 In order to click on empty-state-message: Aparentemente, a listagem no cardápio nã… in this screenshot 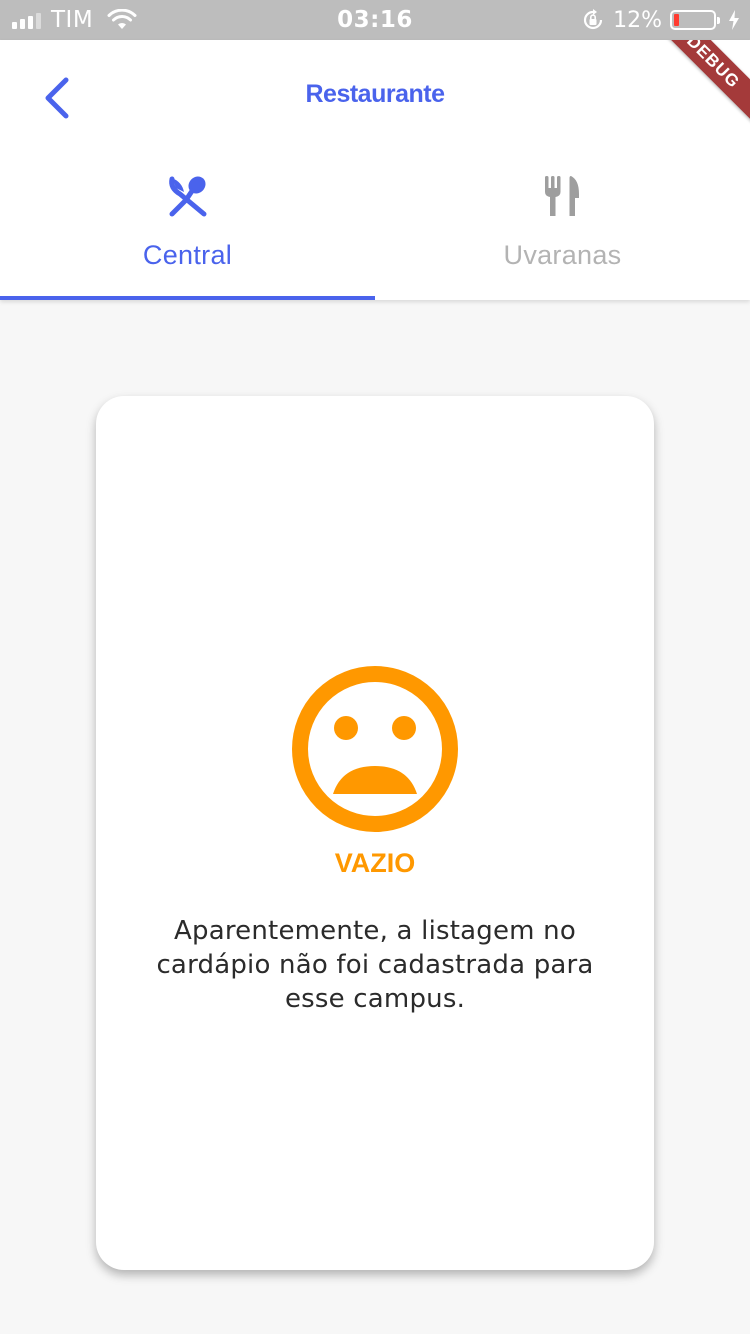, I will do `click(375, 965)`.